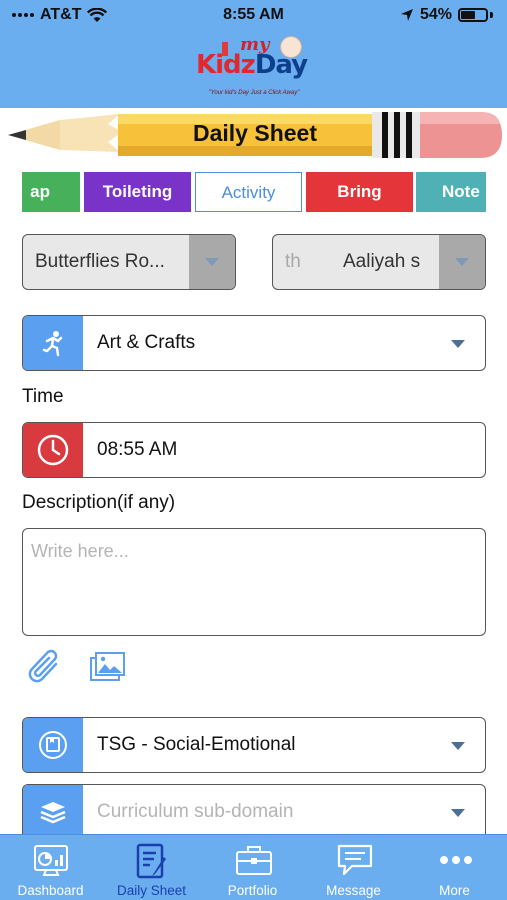  I want to click on tab-message: Message, so click(353, 867).